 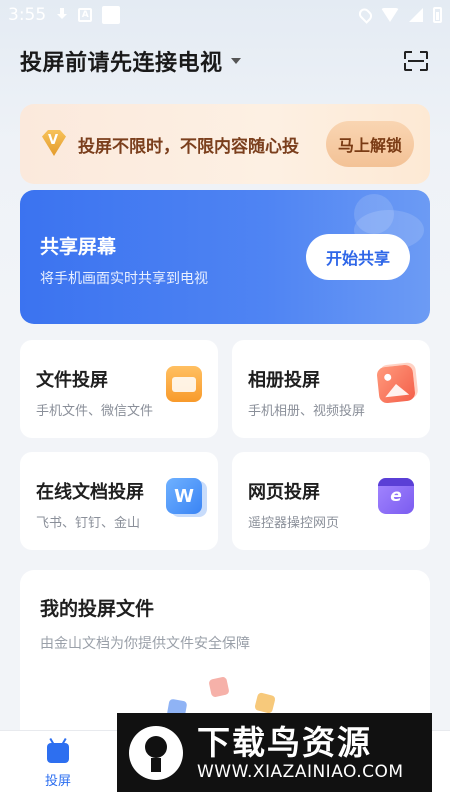 What do you see at coordinates (300, 771) in the screenshot?
I see `watermark-url: WWW.XIAZAINIAO.COM` at bounding box center [300, 771].